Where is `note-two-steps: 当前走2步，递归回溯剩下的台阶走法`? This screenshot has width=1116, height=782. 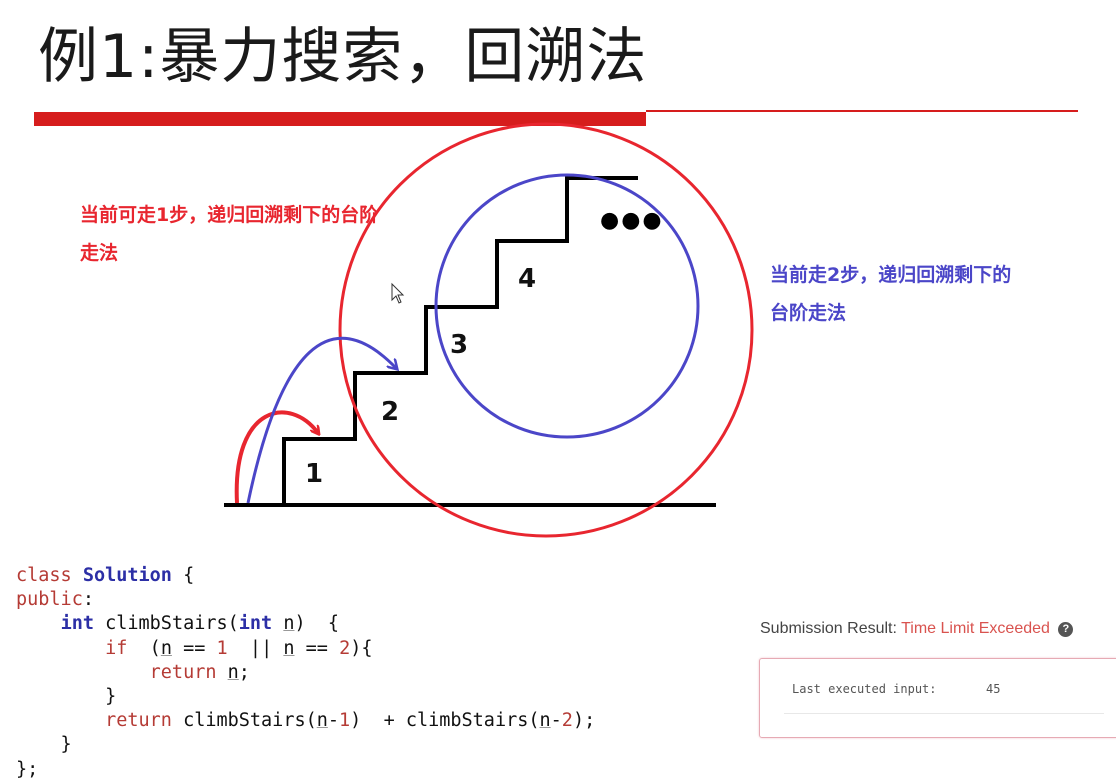 note-two-steps: 当前走2步，递归回溯剩下的台阶走法 is located at coordinates (891, 294).